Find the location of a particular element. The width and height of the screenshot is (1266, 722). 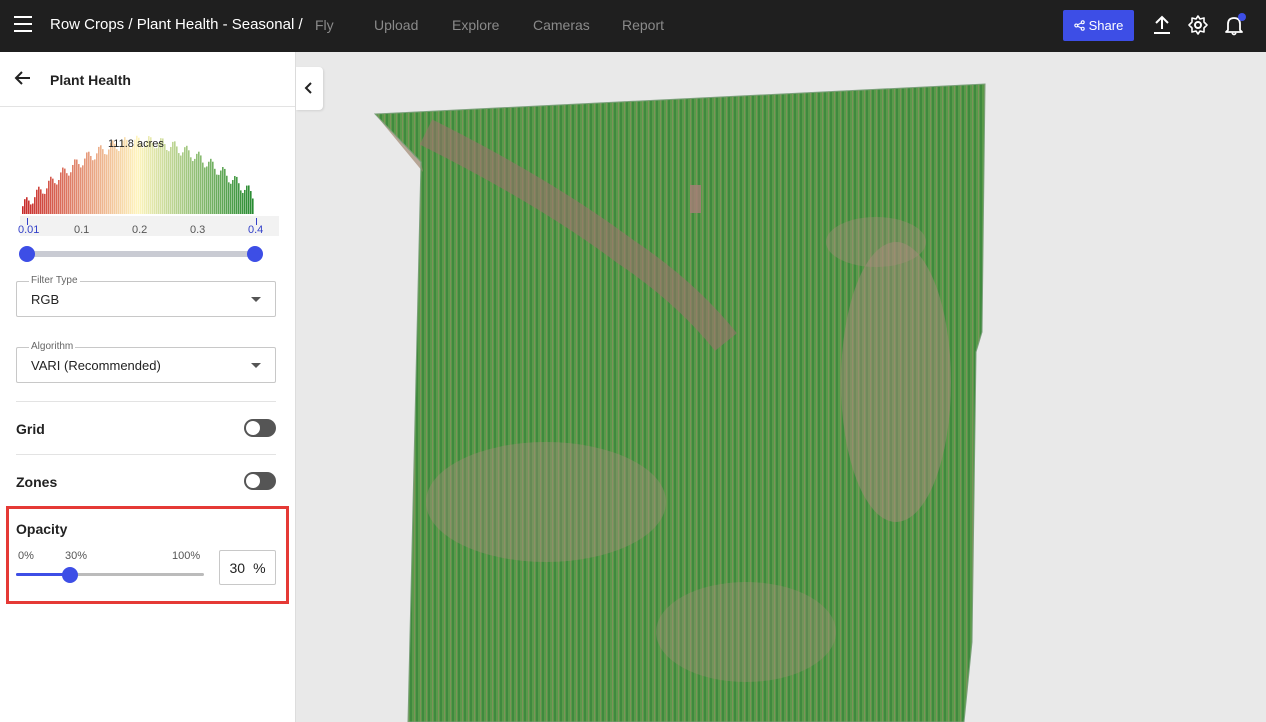

share-icon is located at coordinates (1079, 25).